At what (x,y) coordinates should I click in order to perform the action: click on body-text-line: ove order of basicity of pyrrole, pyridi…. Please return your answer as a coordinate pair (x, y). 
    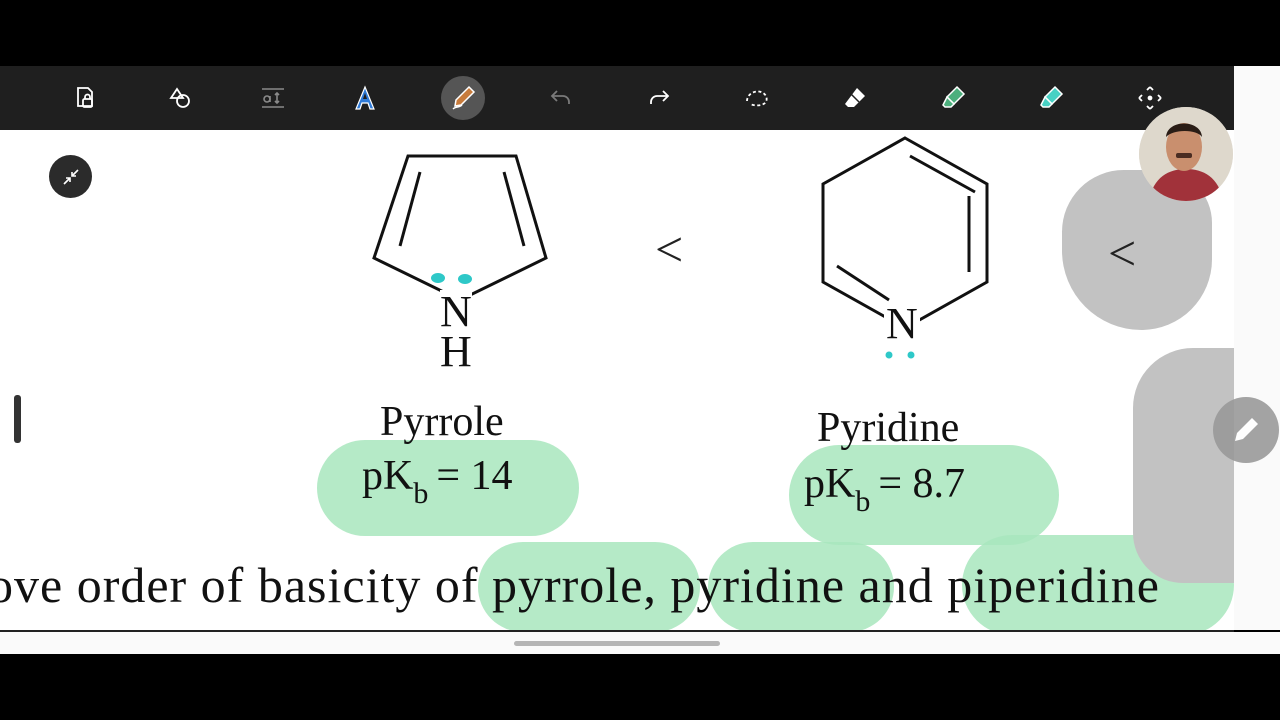
    Looking at the image, I should click on (580, 585).